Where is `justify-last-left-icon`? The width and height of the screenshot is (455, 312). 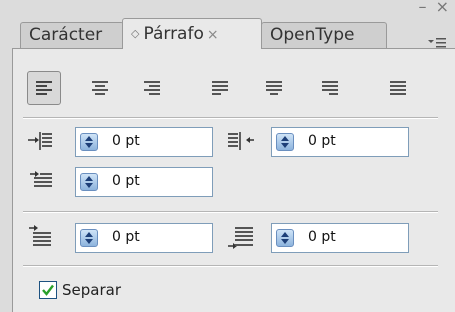 justify-last-left-icon is located at coordinates (220, 88).